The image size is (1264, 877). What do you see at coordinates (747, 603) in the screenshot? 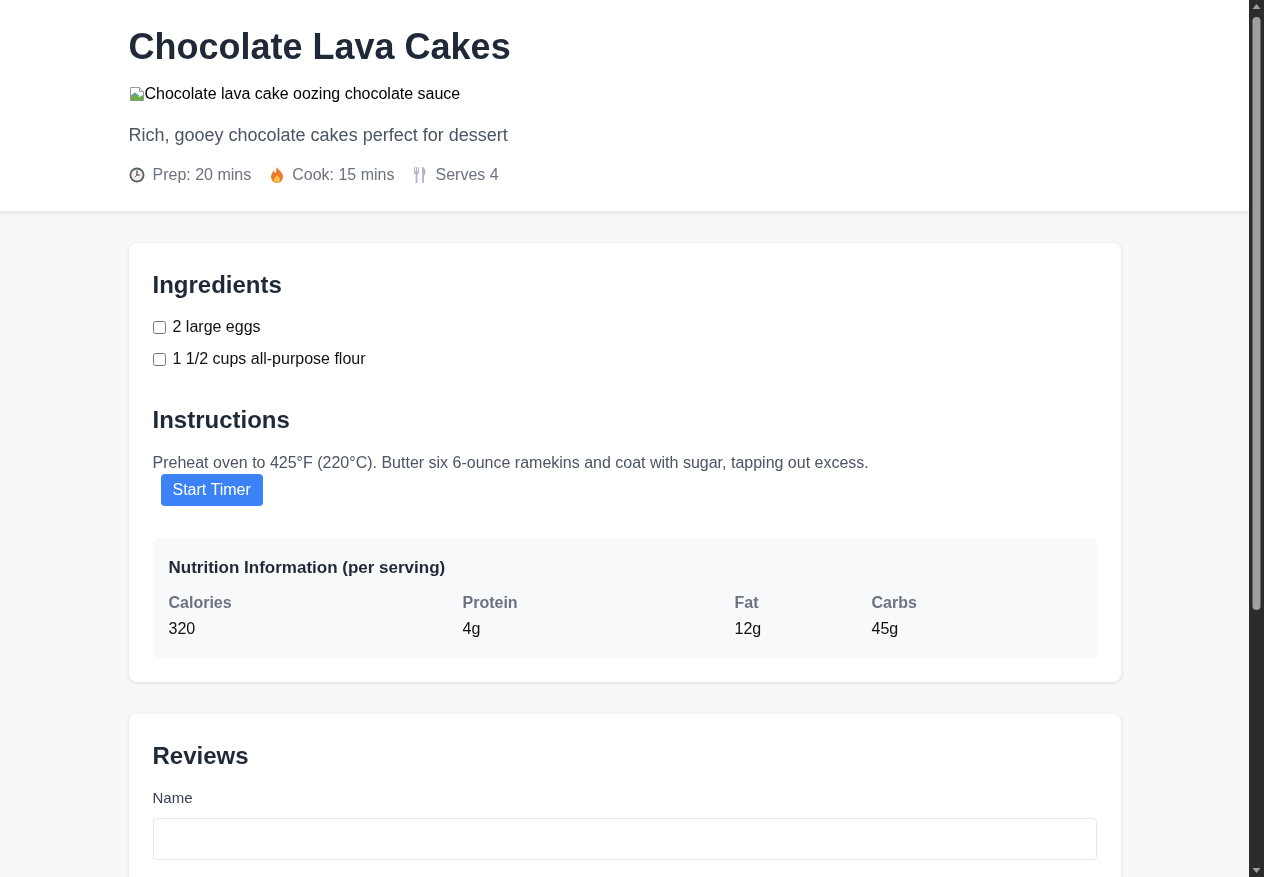
I see `nutrient-label: Fat` at bounding box center [747, 603].